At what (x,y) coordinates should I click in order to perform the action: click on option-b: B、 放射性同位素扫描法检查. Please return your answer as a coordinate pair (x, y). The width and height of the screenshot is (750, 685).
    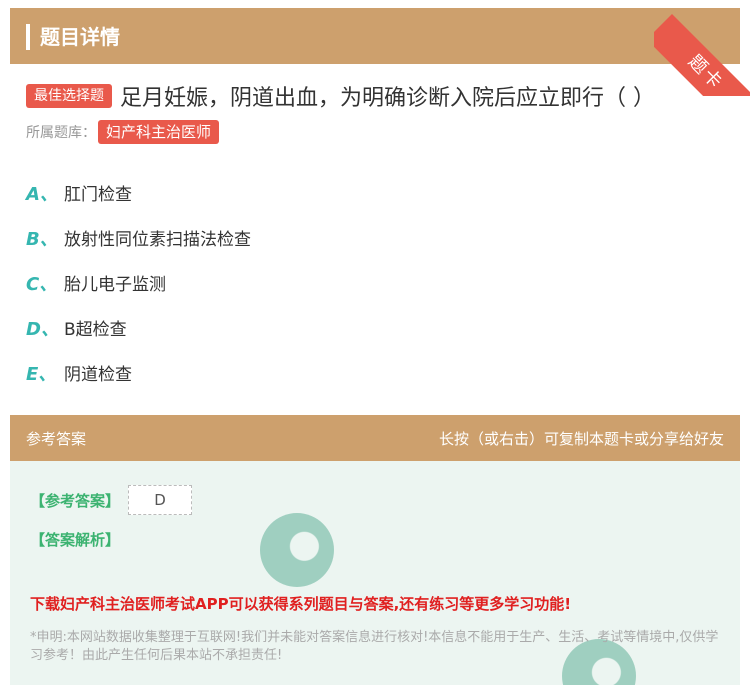
    Looking at the image, I should click on (138, 237).